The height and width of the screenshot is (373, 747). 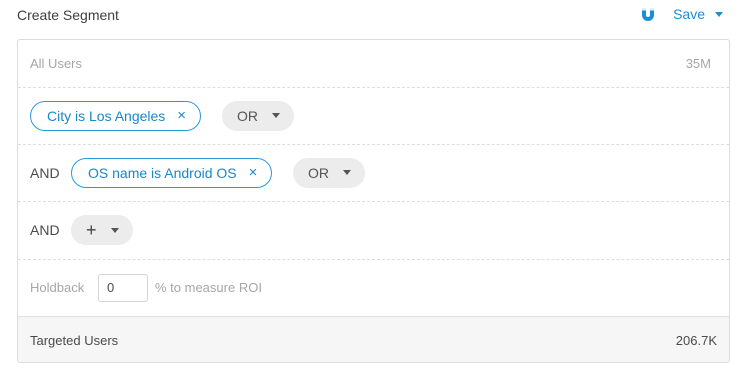 What do you see at coordinates (373, 64) in the screenshot?
I see `all-users-row: All Users 35M` at bounding box center [373, 64].